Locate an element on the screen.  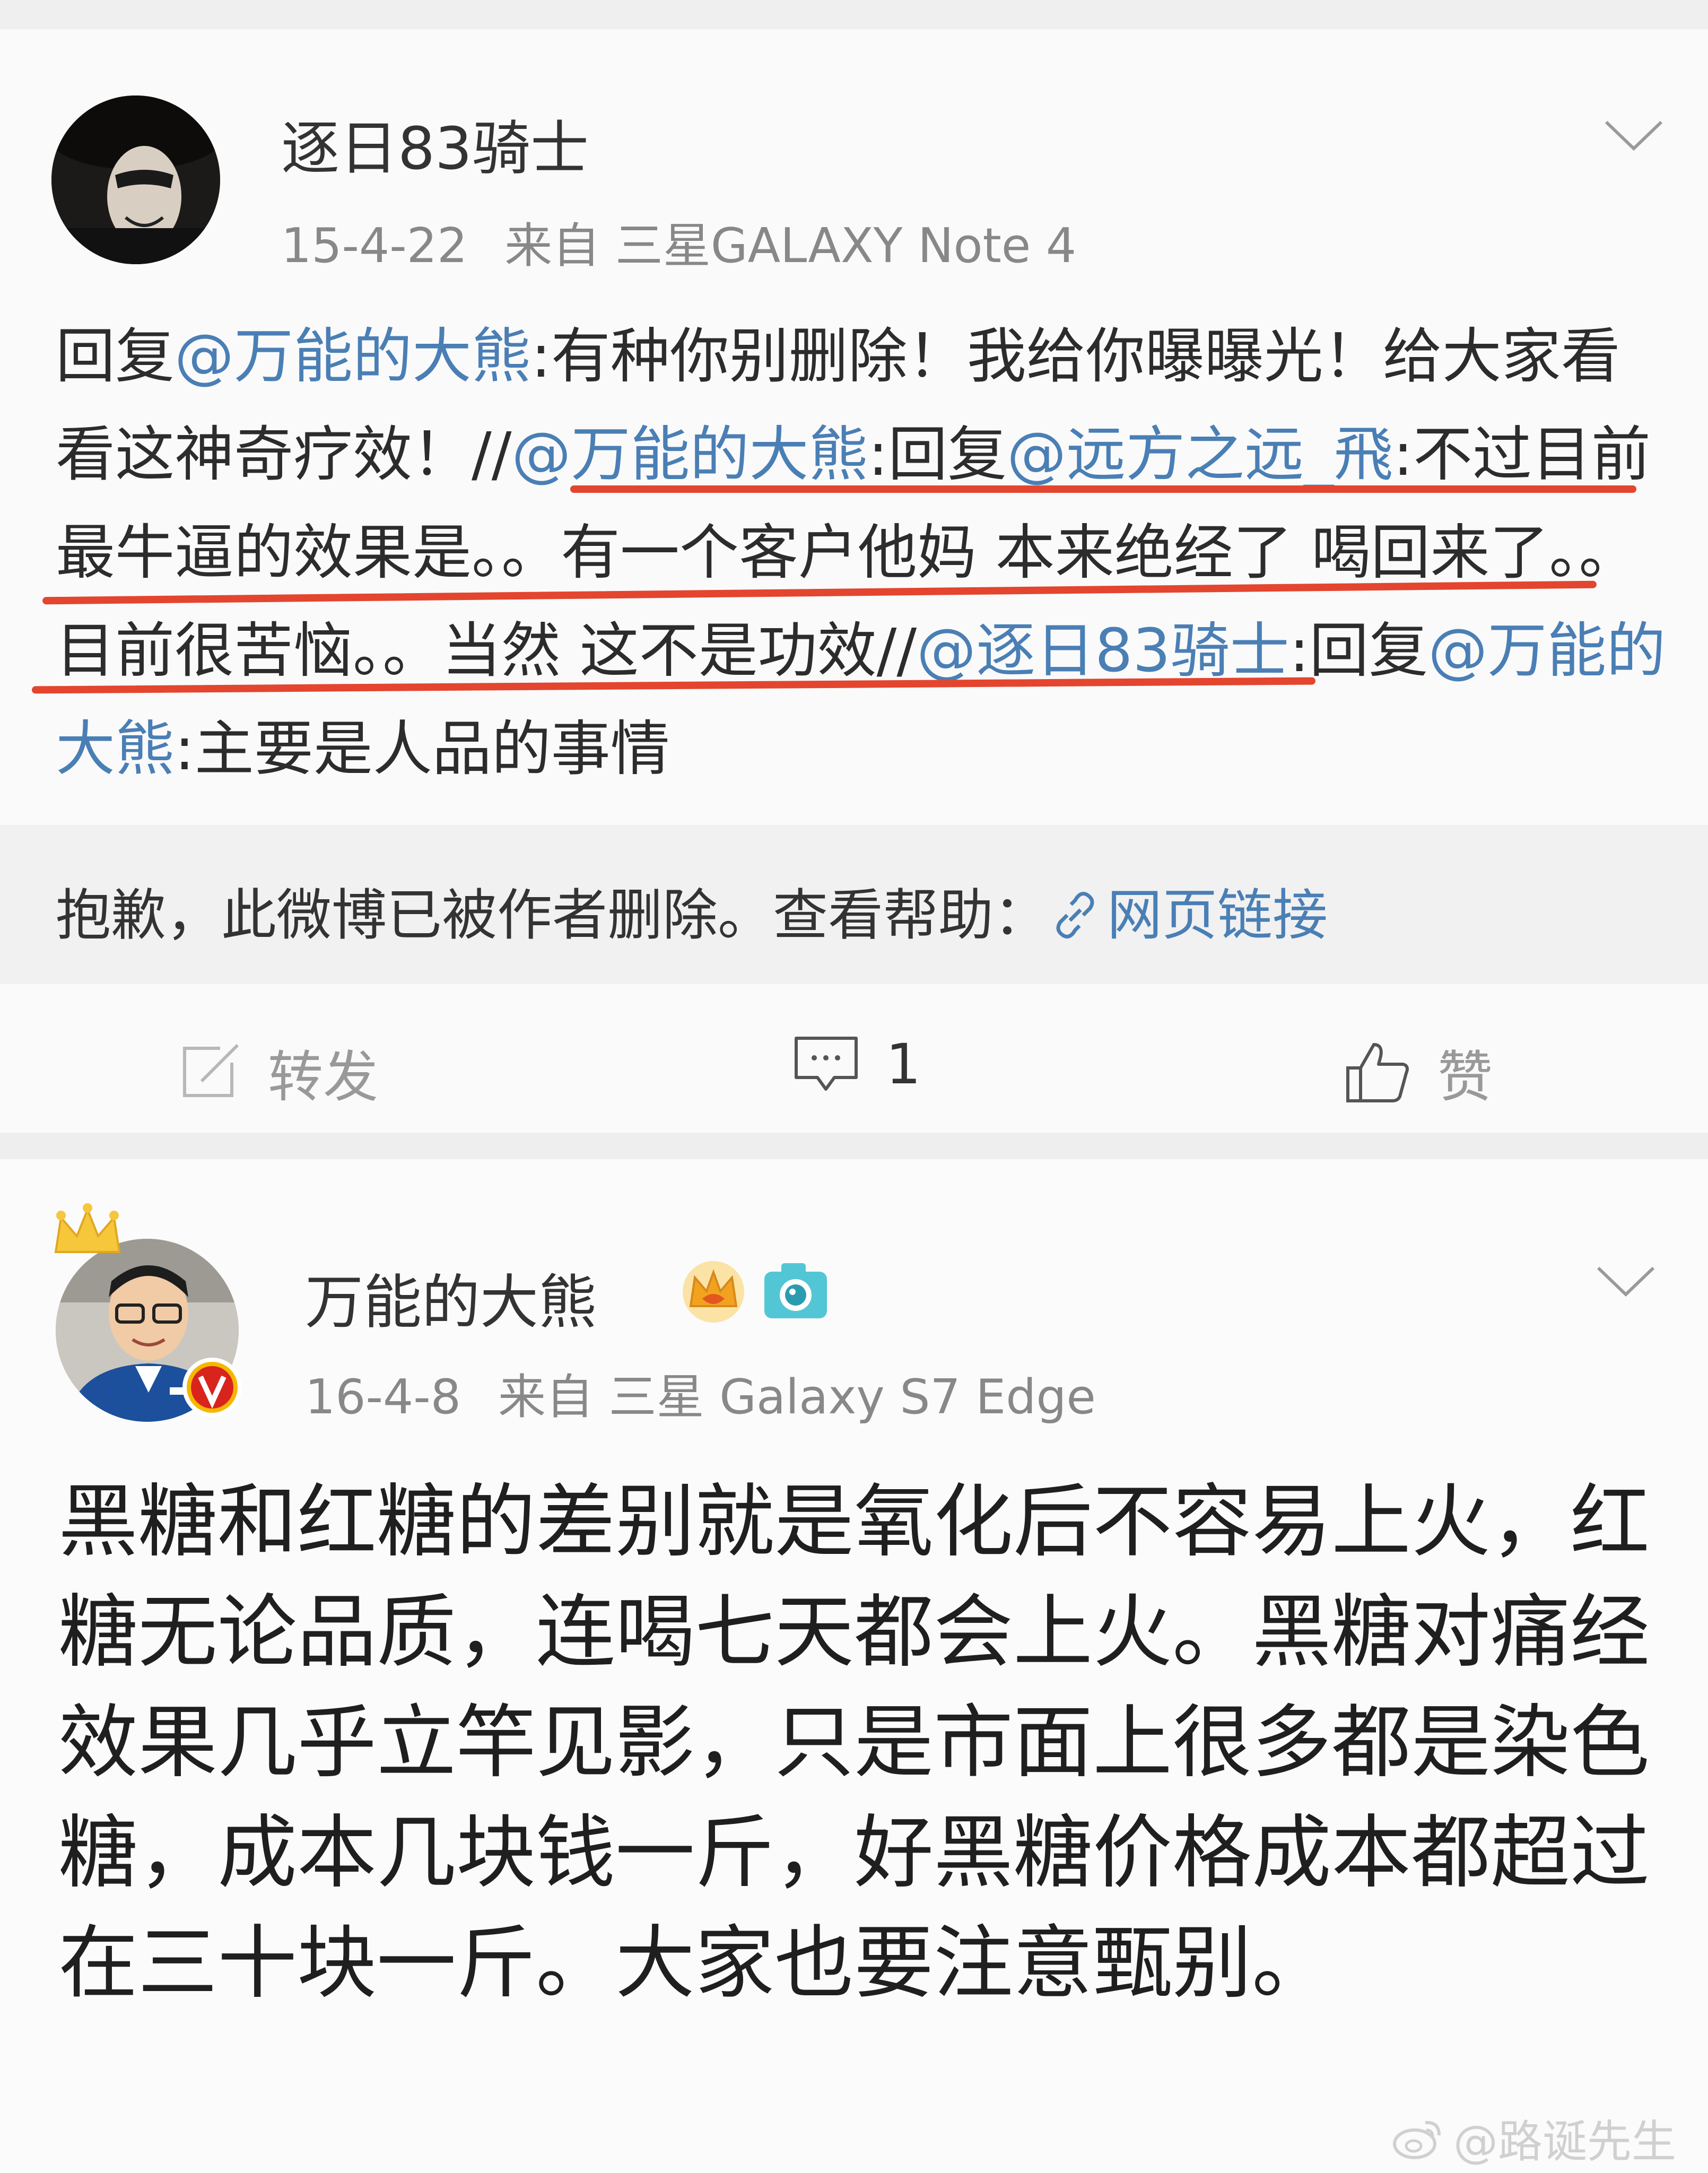
web-link-label: 网页链接 is located at coordinates (1218, 915).